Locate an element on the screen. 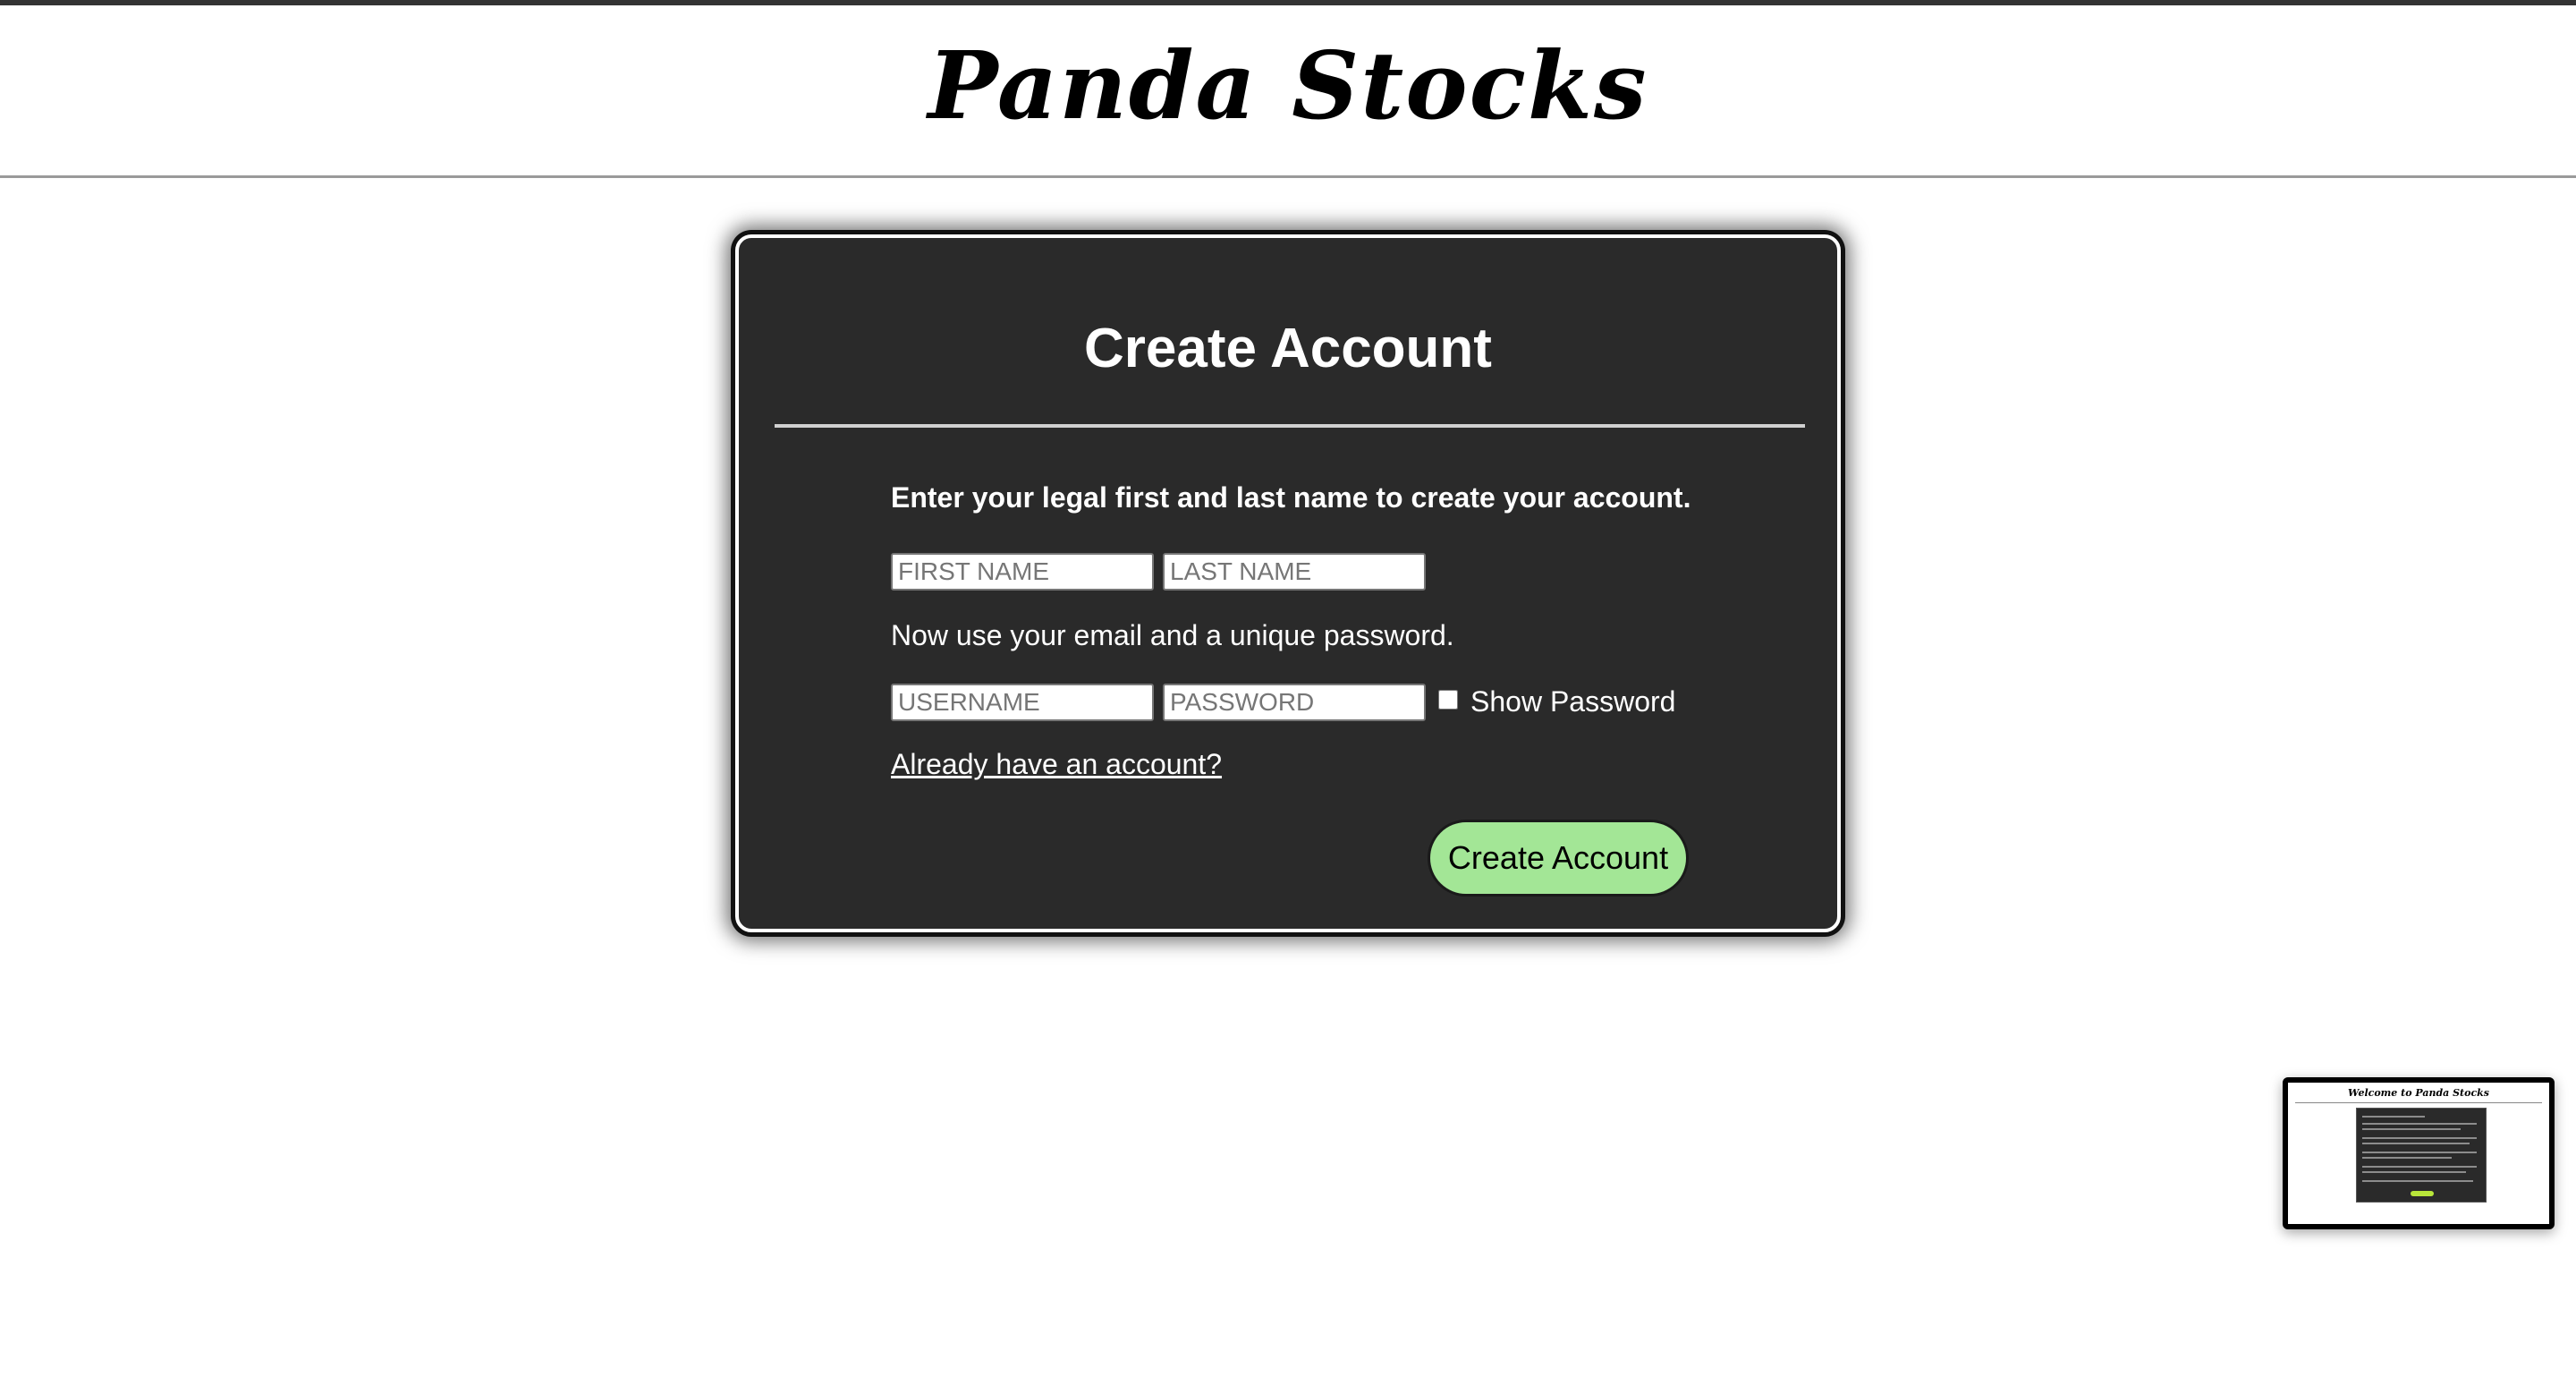 Image resolution: width=2576 pixels, height=1394 pixels. show-password-toggle: Show Password is located at coordinates (1556, 701).